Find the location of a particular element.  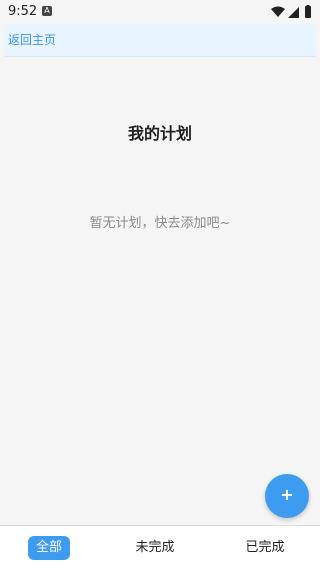

status-icons is located at coordinates (292, 12).